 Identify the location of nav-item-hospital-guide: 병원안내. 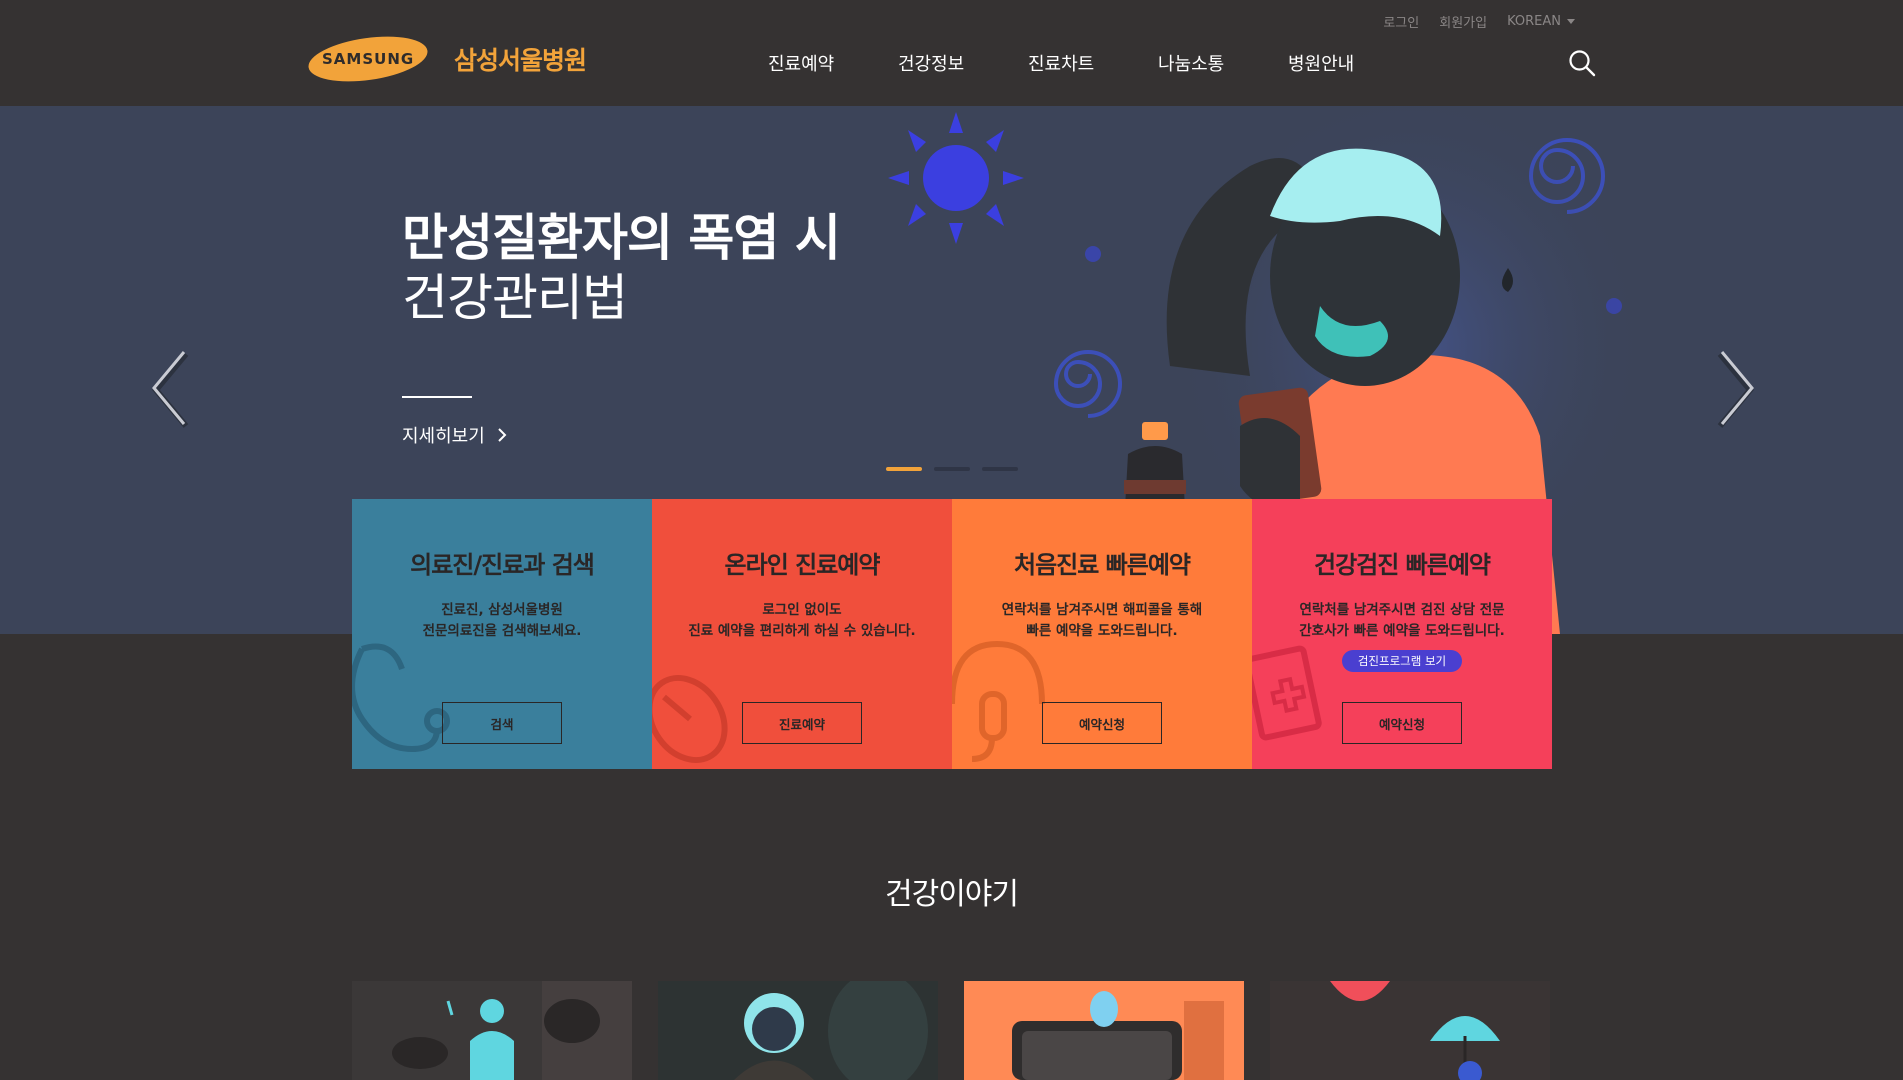
(1353, 63).